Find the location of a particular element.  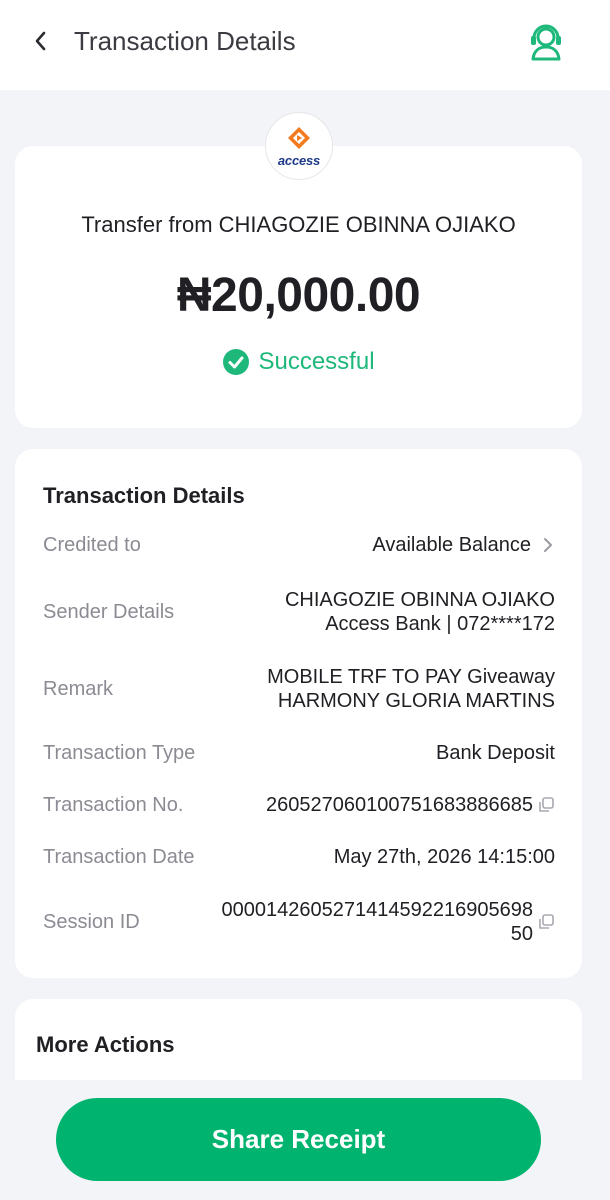

chevron-left-icon is located at coordinates (40, 41).